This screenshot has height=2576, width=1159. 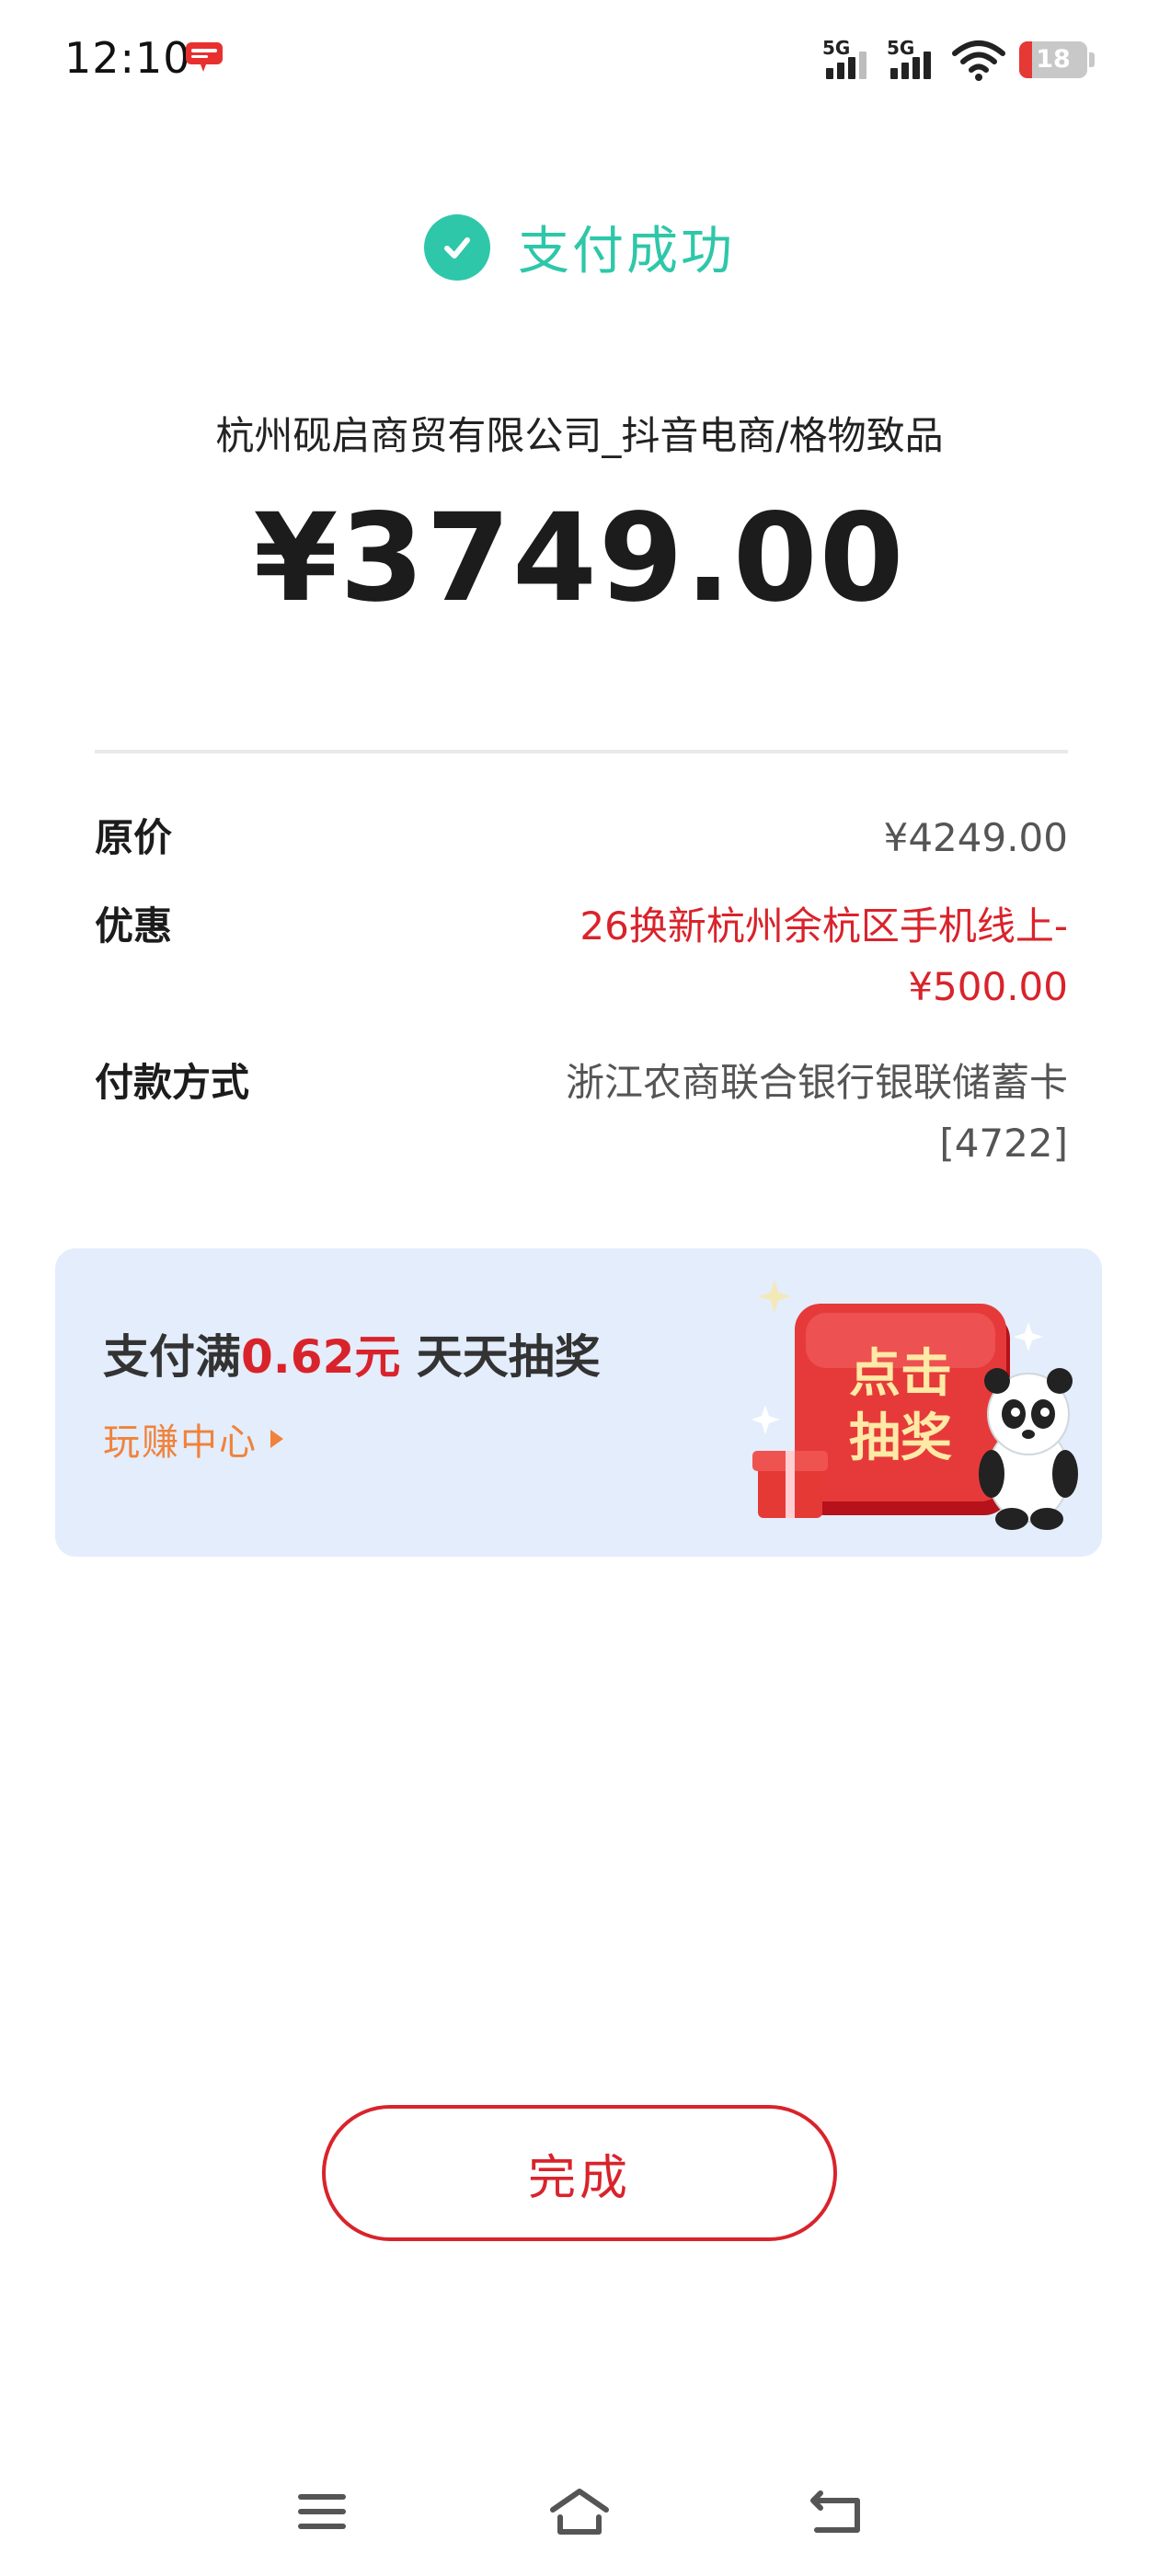 I want to click on discount-description: 26换新杭州余杭区手机线上-, so click(x=824, y=926).